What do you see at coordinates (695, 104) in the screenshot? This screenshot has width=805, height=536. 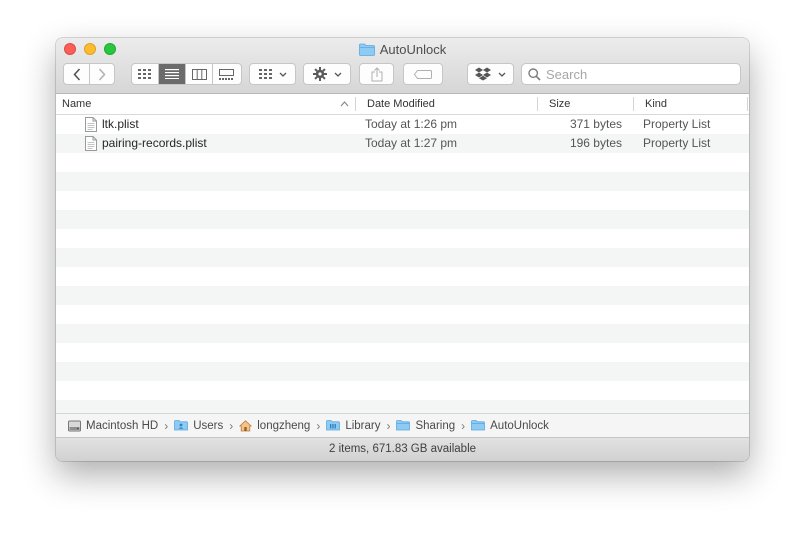 I see `column-header-kind: Kind` at bounding box center [695, 104].